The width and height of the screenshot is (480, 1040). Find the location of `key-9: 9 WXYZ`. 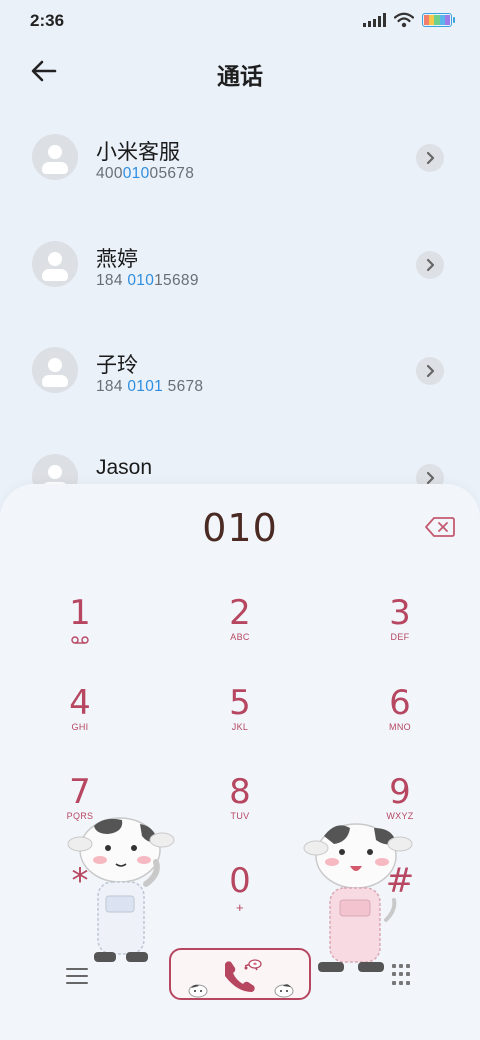

key-9: 9 WXYZ is located at coordinates (400, 808).